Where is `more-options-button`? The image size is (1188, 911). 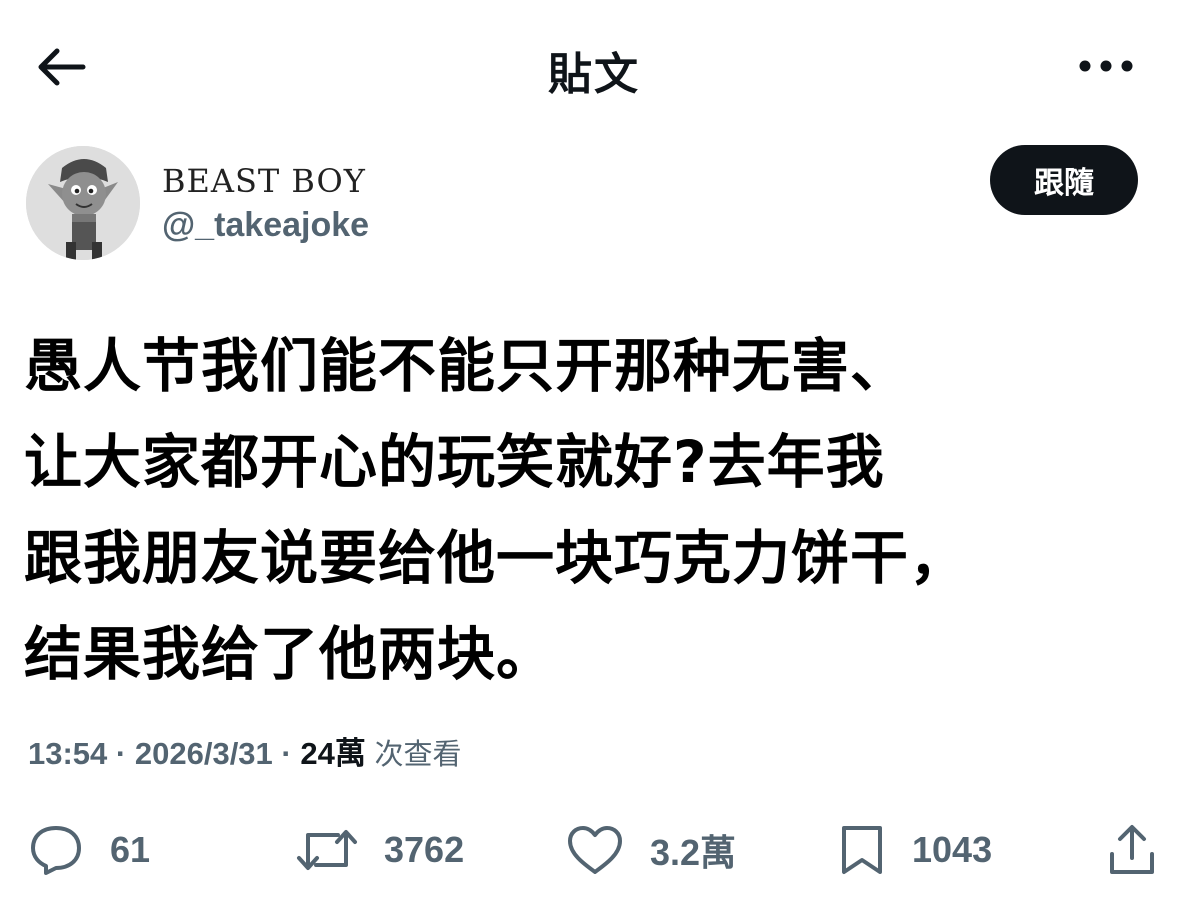
more-options-button is located at coordinates (1106, 66).